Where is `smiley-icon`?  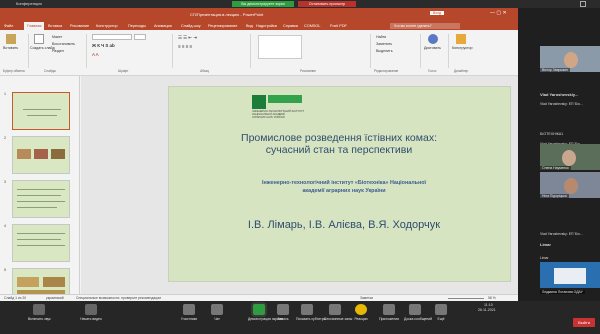
smiley-icon is located at coordinates (361, 309).